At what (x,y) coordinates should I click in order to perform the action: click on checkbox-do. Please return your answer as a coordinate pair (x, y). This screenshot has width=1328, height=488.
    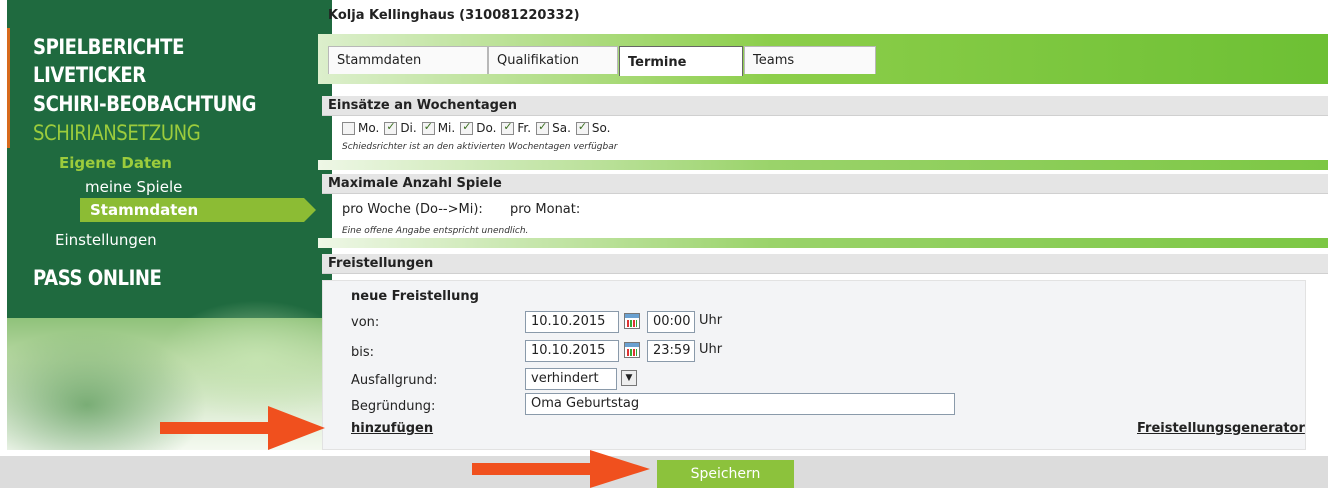
    Looking at the image, I should click on (467, 127).